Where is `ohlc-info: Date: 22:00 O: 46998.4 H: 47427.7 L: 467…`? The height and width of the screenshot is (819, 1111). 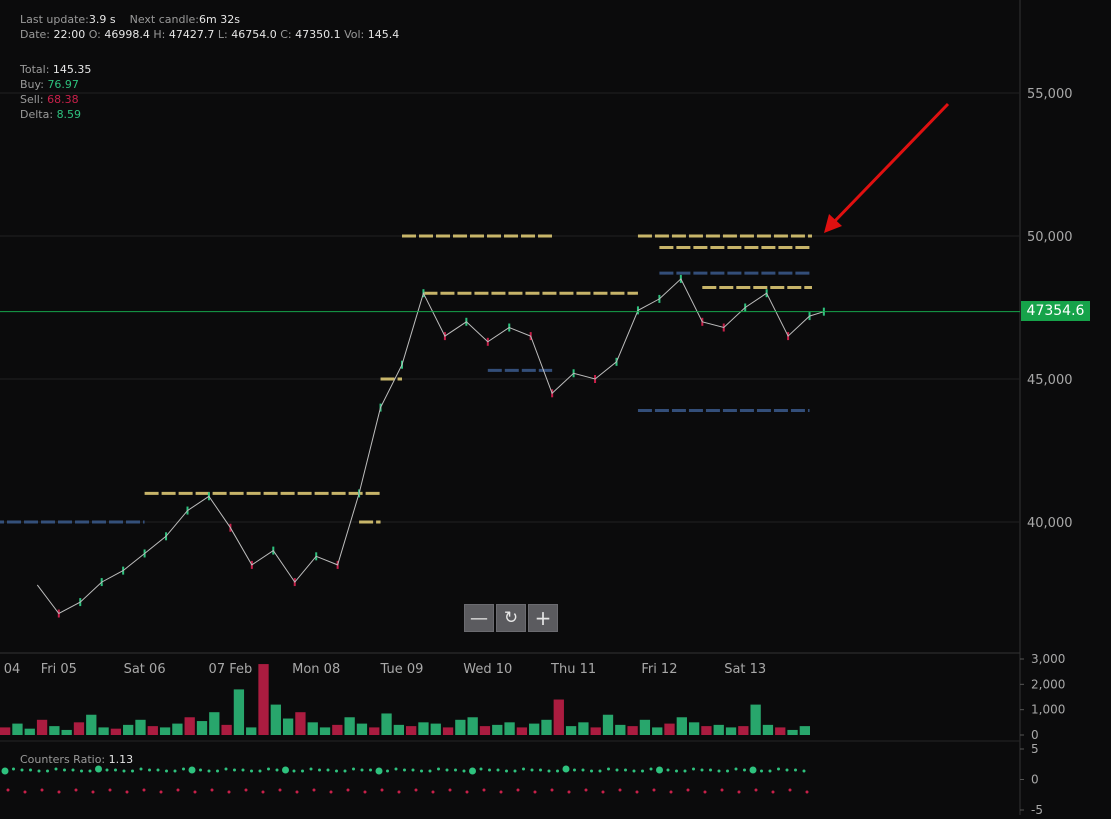 ohlc-info: Date: 22:00 O: 46998.4 H: 47427.7 L: 467… is located at coordinates (209, 34).